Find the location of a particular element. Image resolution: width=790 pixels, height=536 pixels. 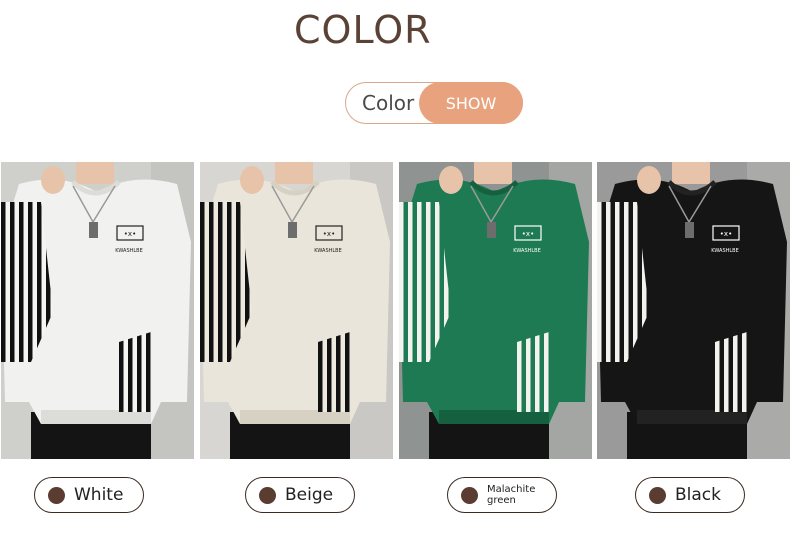

product-image-malachite-green: •x• KWASHLBE is located at coordinates (495, 310).